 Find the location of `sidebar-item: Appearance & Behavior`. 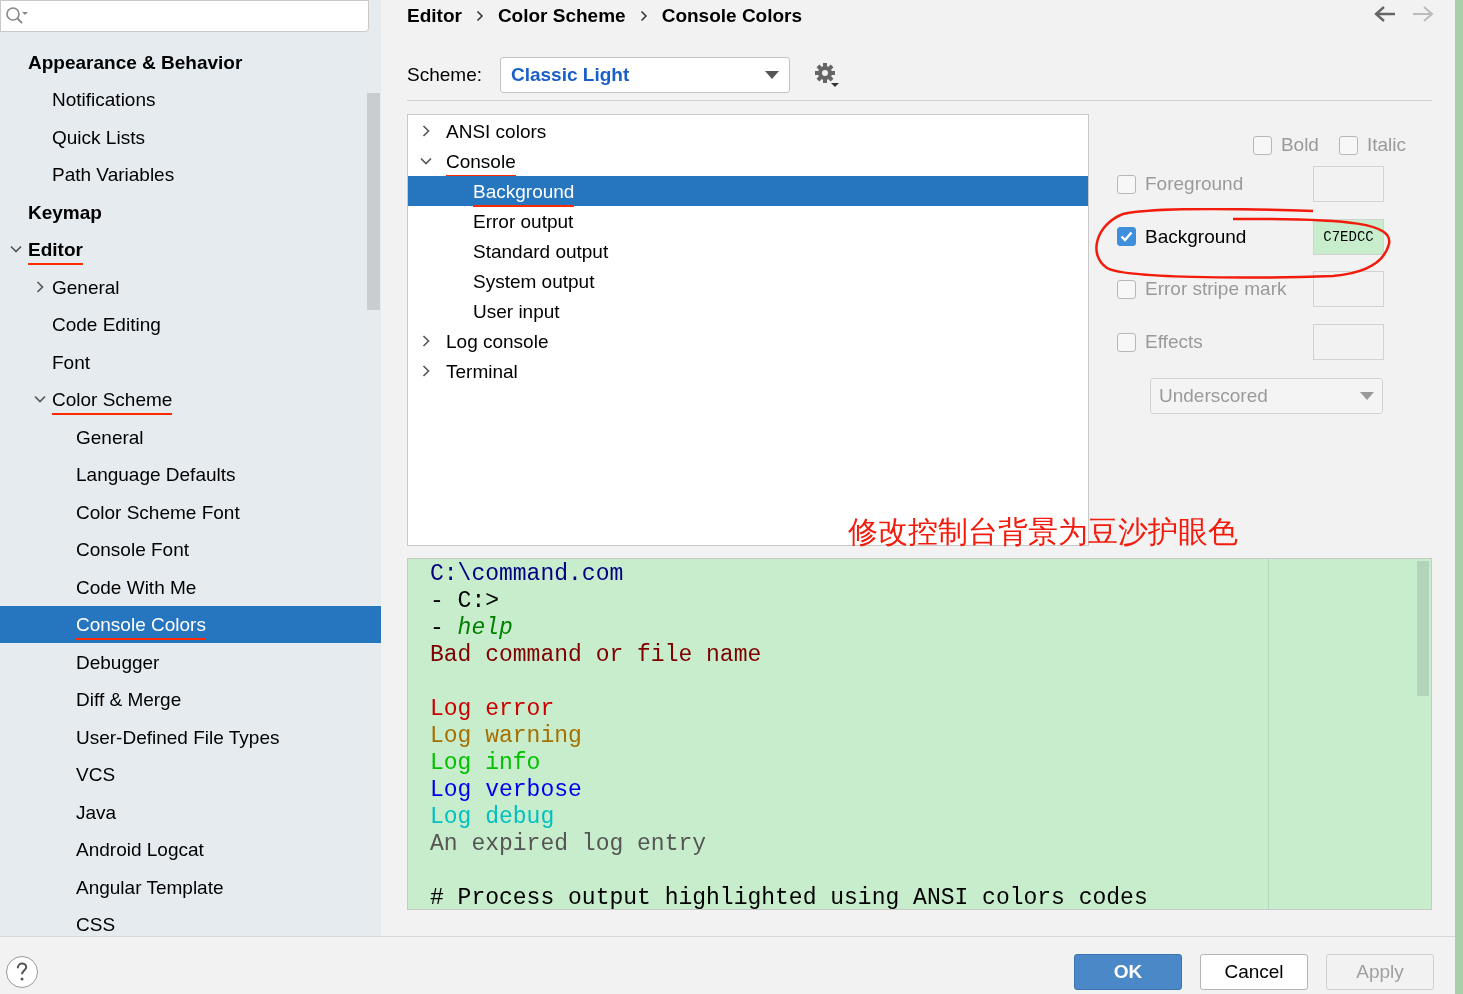

sidebar-item: Appearance & Behavior is located at coordinates (190, 62).